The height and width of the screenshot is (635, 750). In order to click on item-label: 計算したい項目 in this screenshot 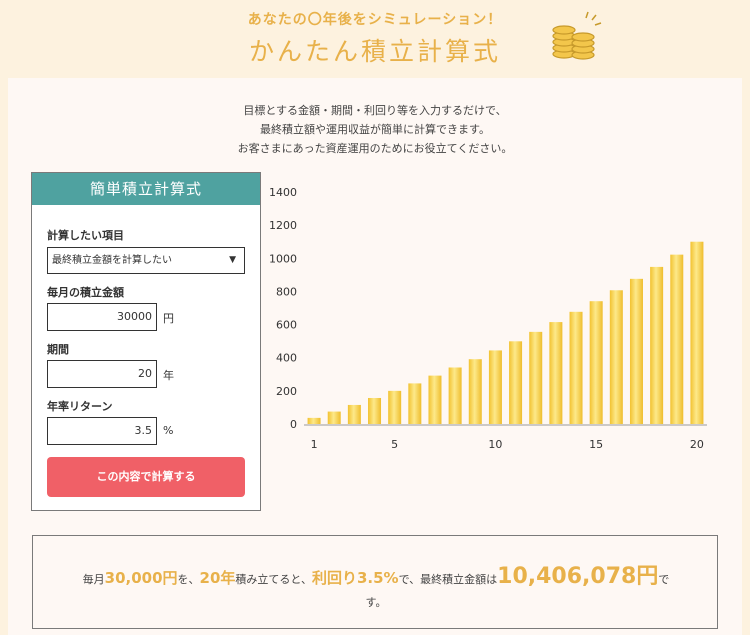, I will do `click(85, 235)`.